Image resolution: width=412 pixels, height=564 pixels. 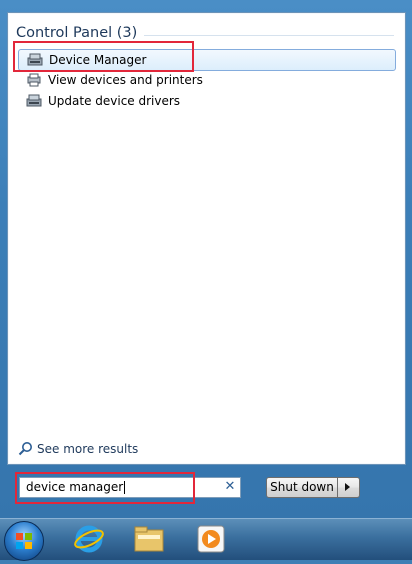 What do you see at coordinates (34, 80) in the screenshot?
I see `devices-printers-icon` at bounding box center [34, 80].